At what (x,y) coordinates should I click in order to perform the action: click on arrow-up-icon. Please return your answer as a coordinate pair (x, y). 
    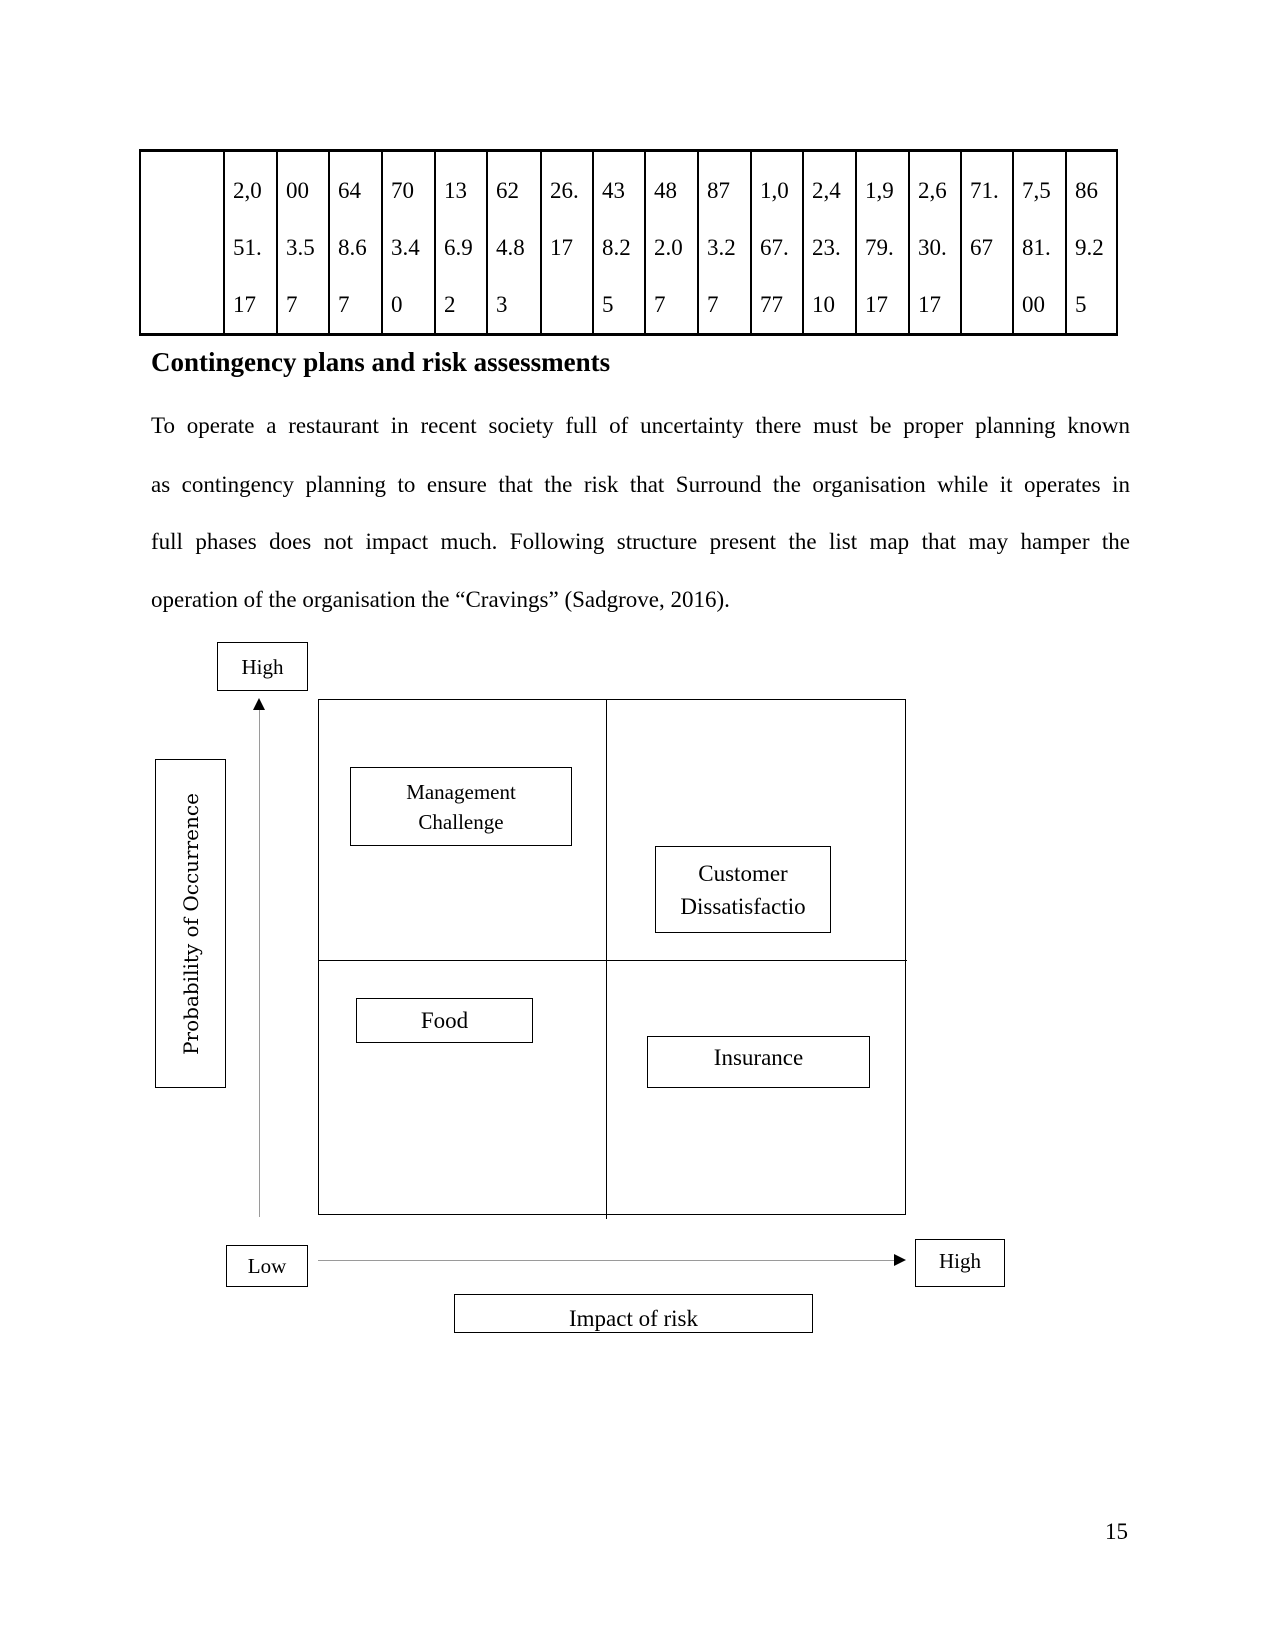
    Looking at the image, I should click on (259, 704).